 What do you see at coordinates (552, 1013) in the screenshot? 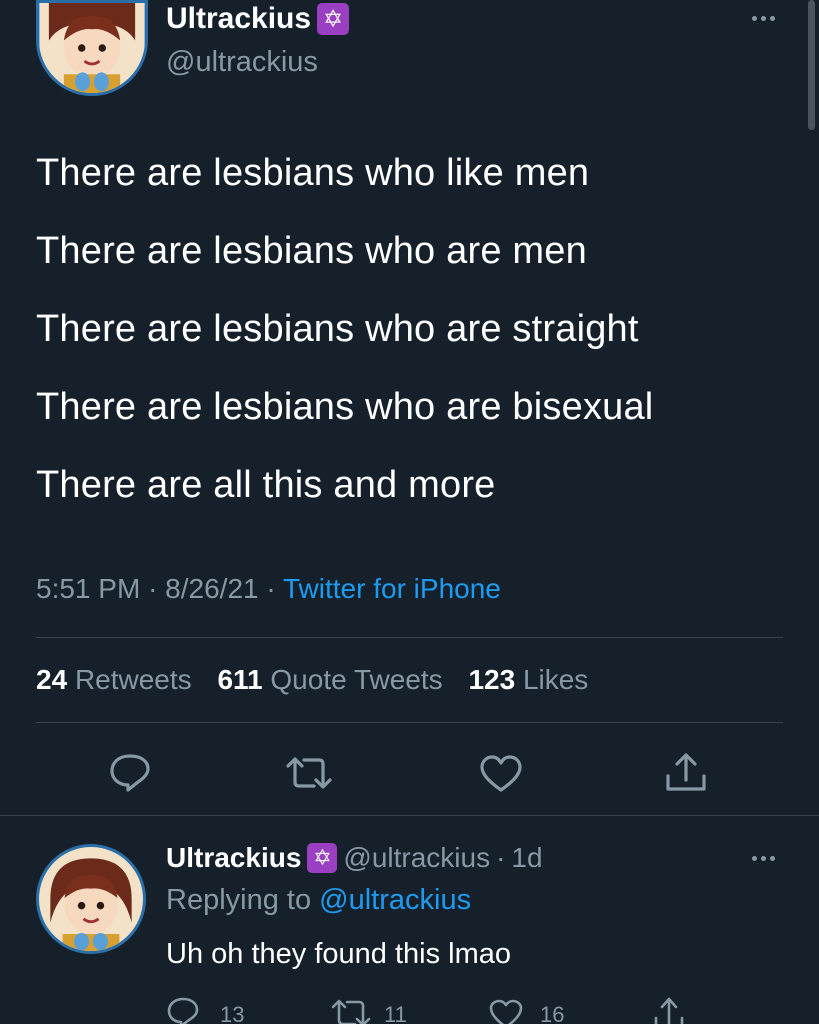
I see `reply-like-count: 16` at bounding box center [552, 1013].